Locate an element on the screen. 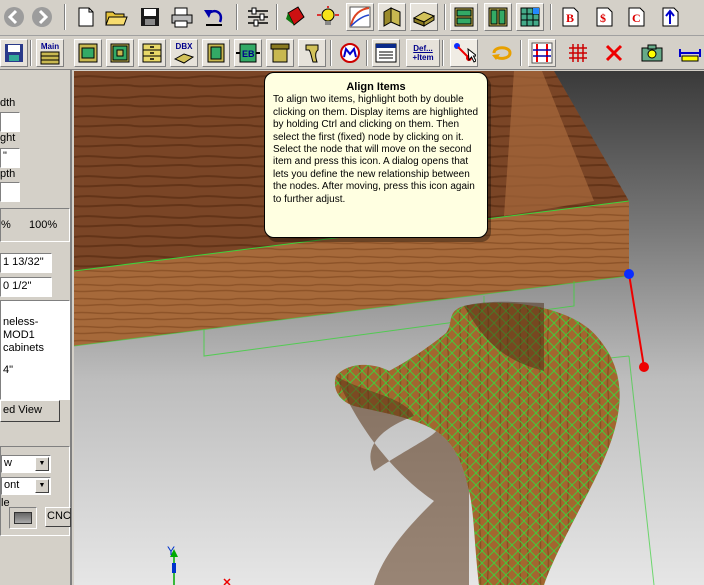  view-options-box: w ▼ ont ▼ le CNC is located at coordinates (35, 491).